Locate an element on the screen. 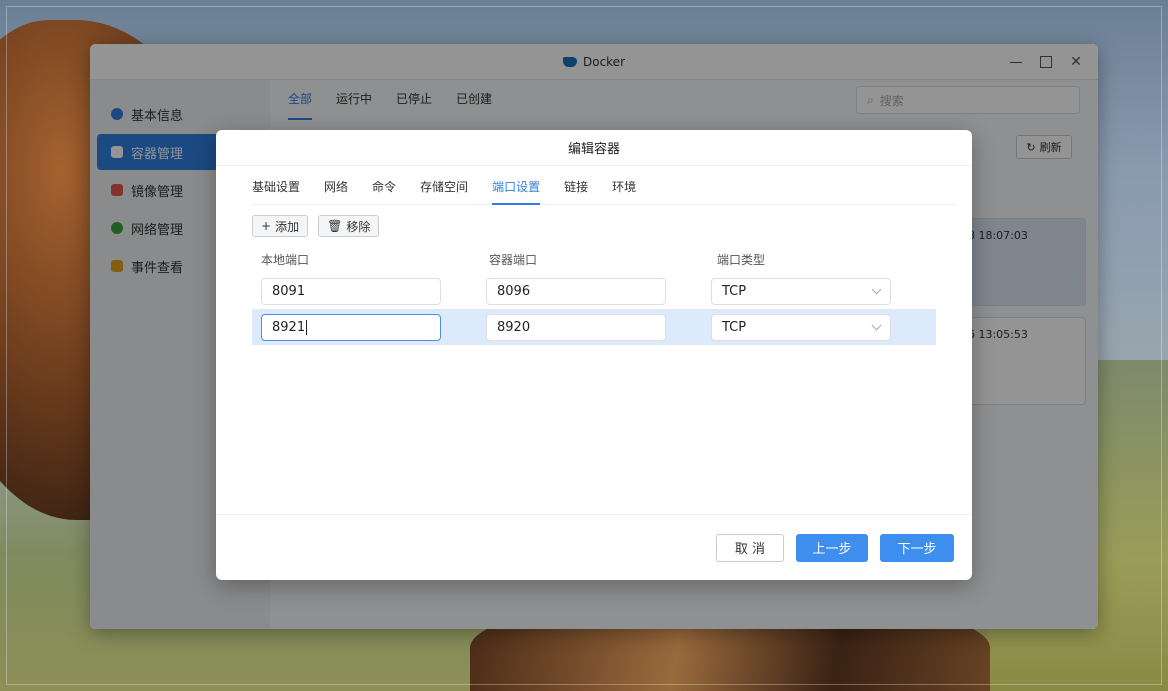  tab-storage: 存储空间 is located at coordinates (444, 185).